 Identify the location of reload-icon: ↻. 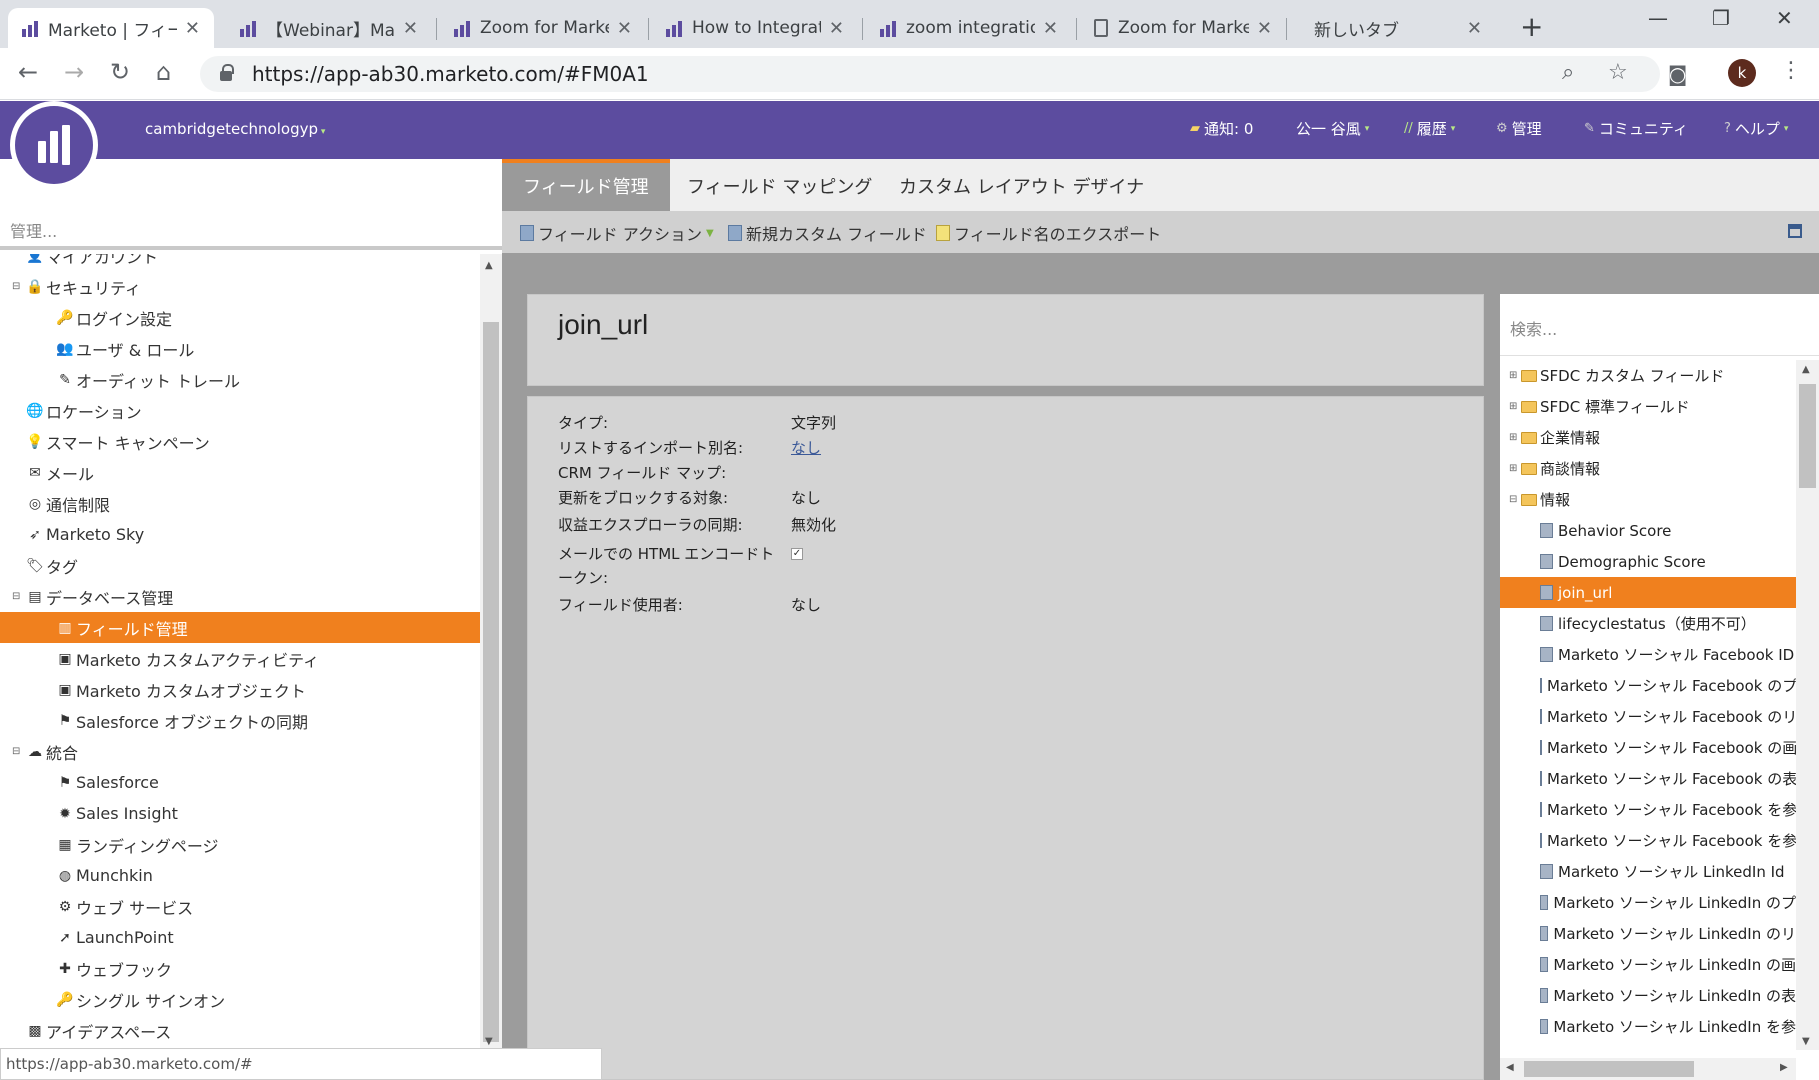
(120, 72).